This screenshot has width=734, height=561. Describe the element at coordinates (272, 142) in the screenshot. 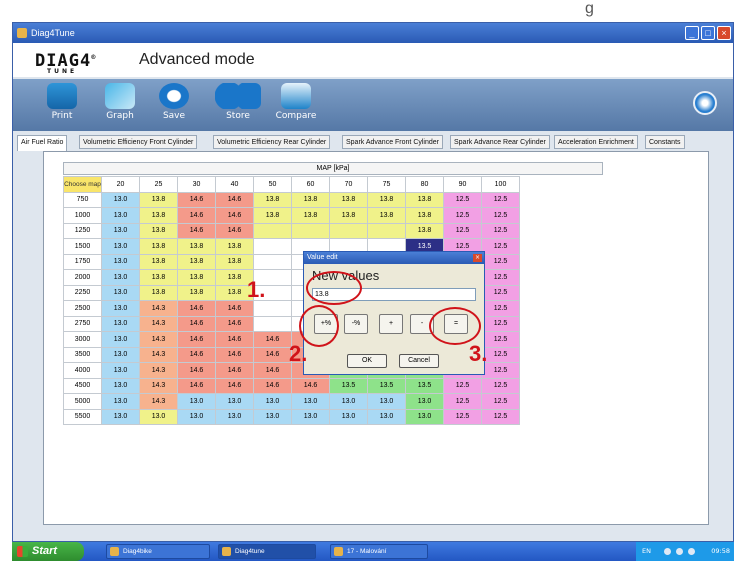

I see `tab-ve-rear: Volumetric Efficiency Rear Cylinder` at that location.